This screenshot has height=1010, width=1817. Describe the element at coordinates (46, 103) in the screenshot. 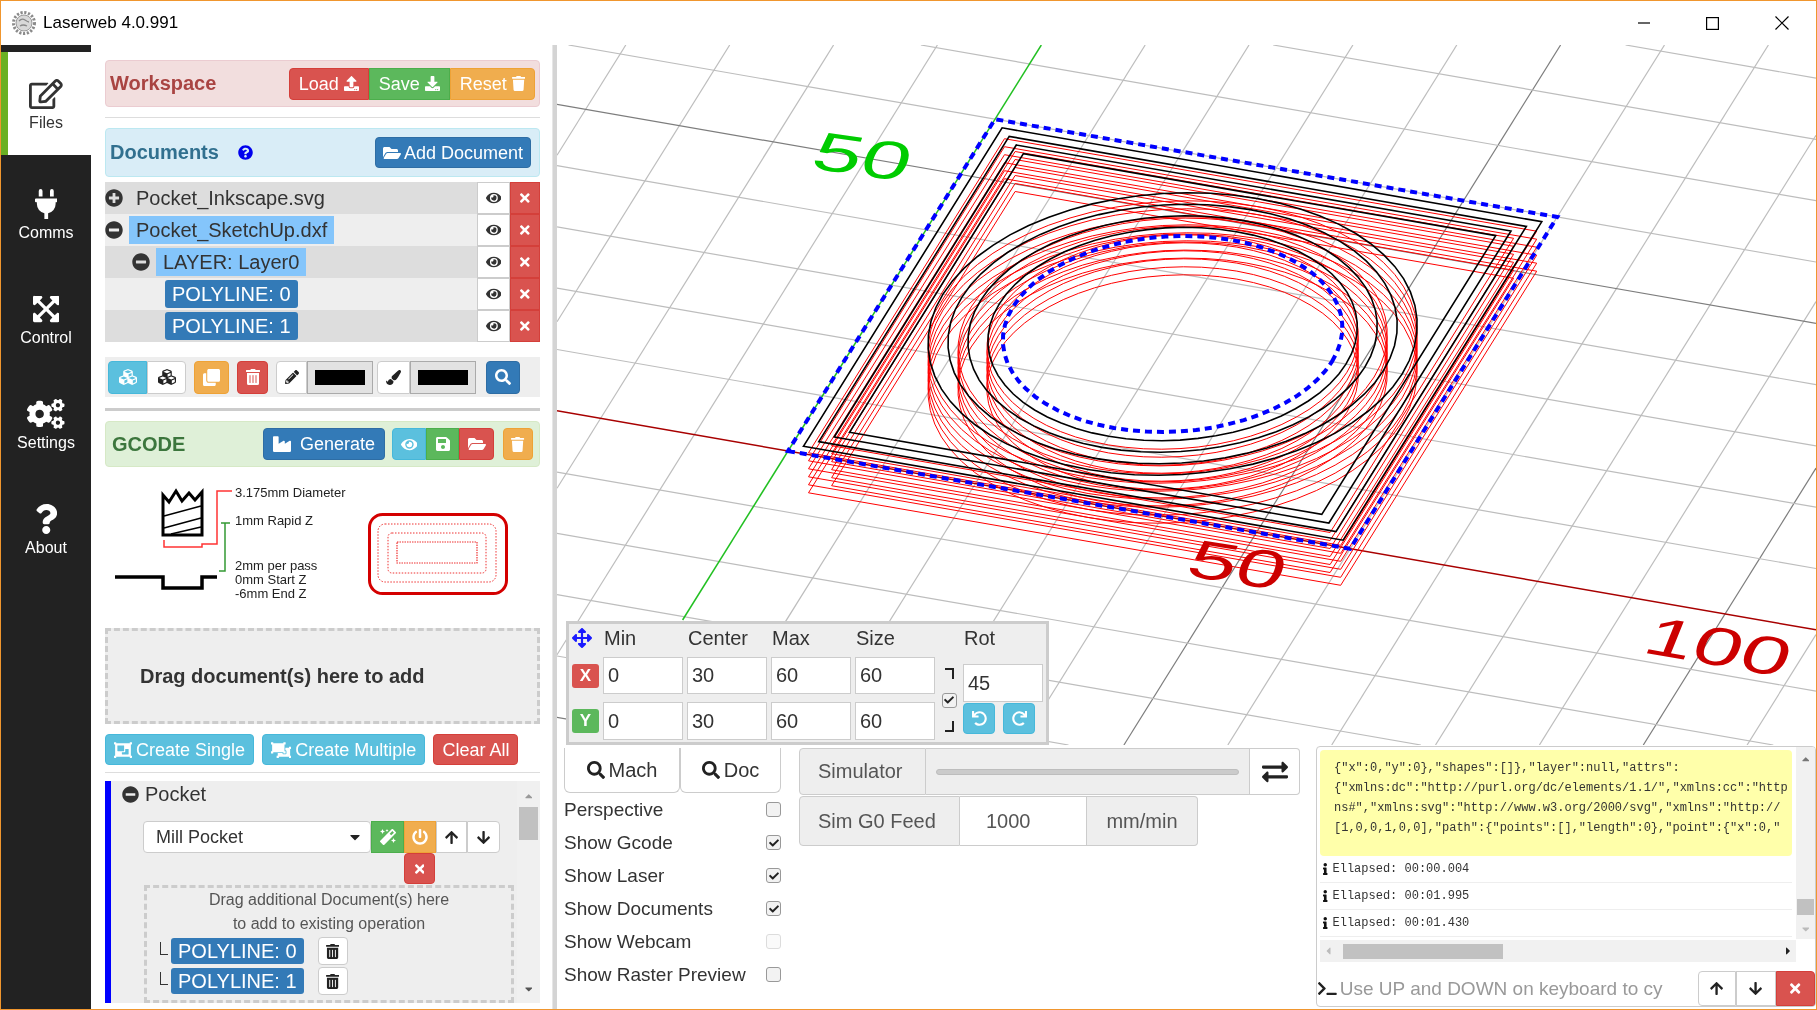

I see `nav-item: Files` at that location.